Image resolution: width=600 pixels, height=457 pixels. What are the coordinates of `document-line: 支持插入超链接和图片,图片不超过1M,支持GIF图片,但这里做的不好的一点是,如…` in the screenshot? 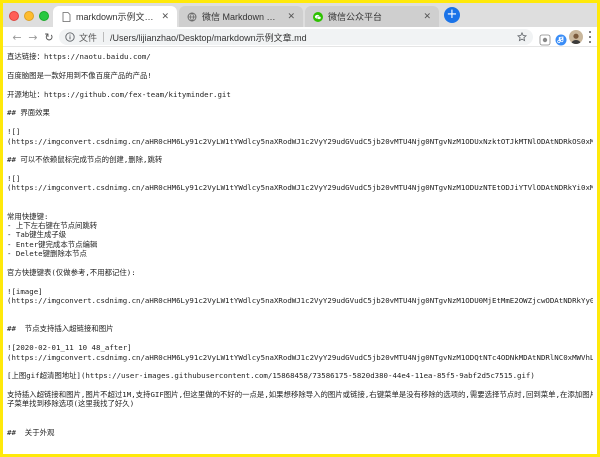 It's located at (300, 395).